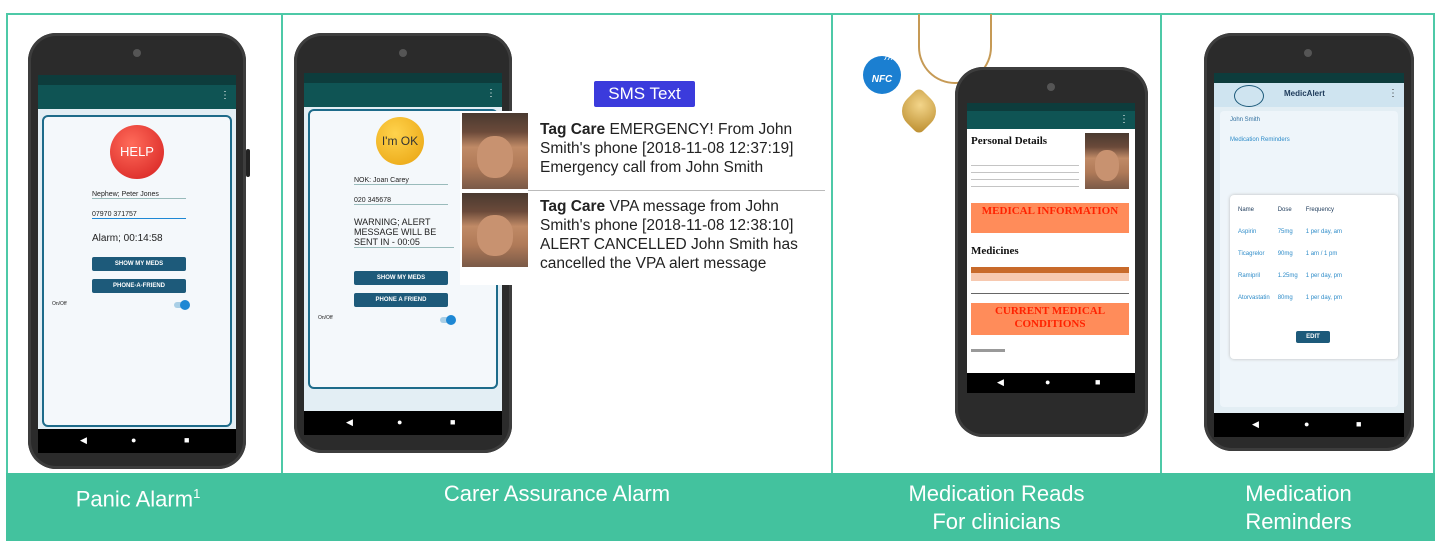 Image resolution: width=1435 pixels, height=541 pixels. Describe the element at coordinates (1245, 120) in the screenshot. I see `user-name: John Smith` at that location.